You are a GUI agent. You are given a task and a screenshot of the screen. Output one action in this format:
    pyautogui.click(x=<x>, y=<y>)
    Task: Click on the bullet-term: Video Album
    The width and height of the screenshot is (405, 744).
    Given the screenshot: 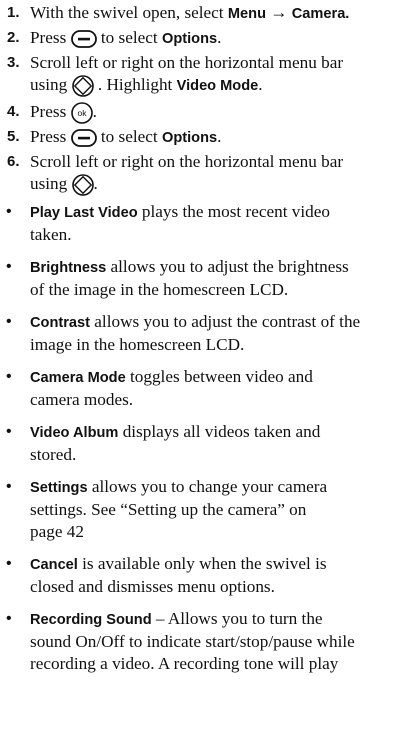 What is the action you would take?
    pyautogui.click(x=74, y=433)
    